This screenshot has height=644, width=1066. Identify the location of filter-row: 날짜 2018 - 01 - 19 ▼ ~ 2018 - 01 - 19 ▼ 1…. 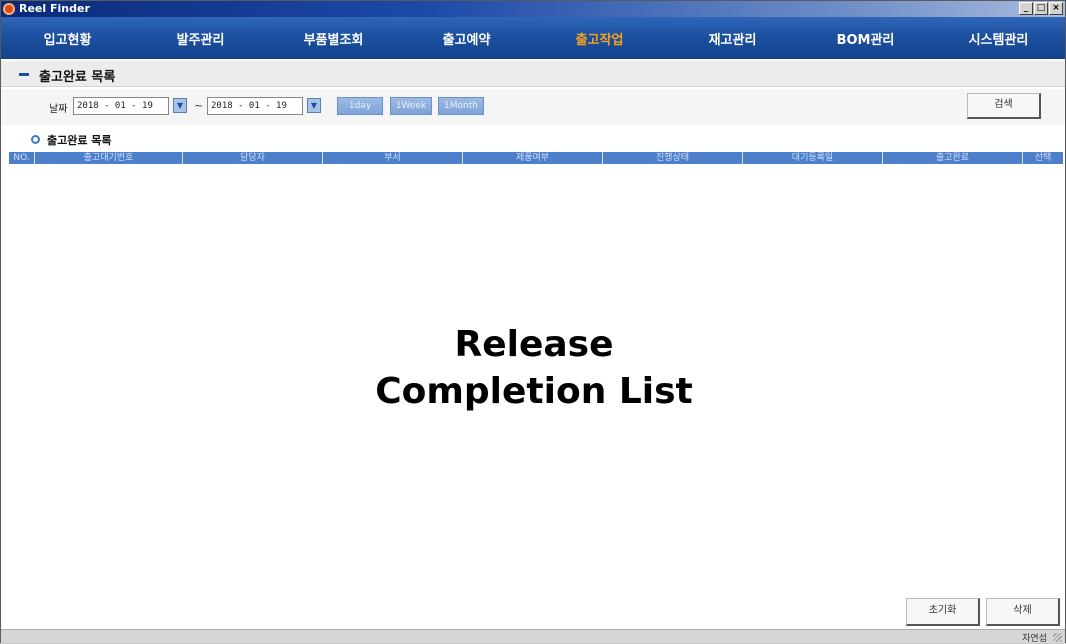
(533, 107).